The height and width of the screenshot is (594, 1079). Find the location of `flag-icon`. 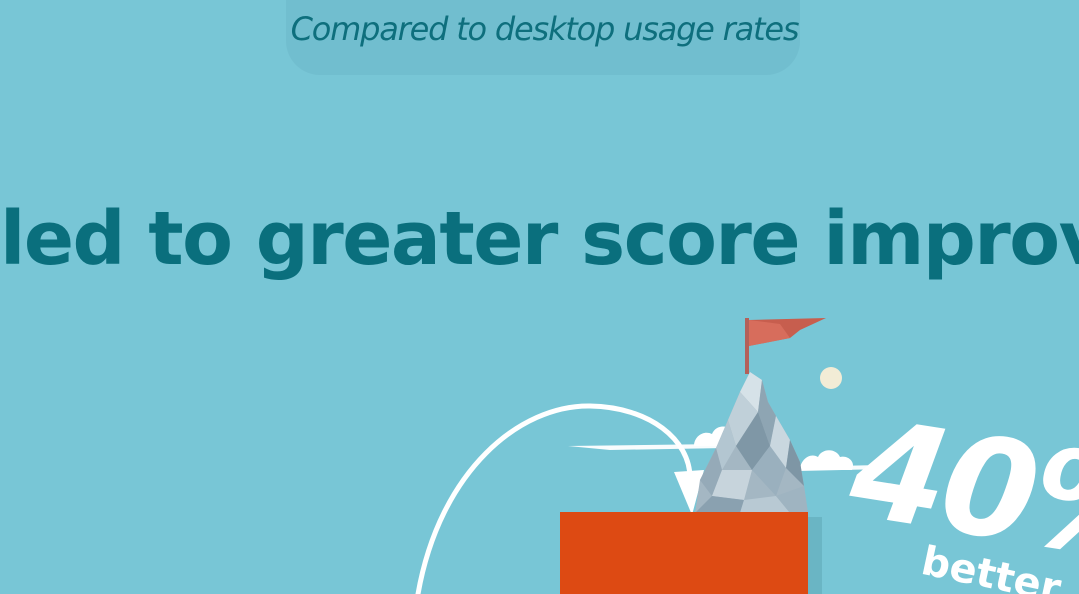

flag-icon is located at coordinates (785, 346).